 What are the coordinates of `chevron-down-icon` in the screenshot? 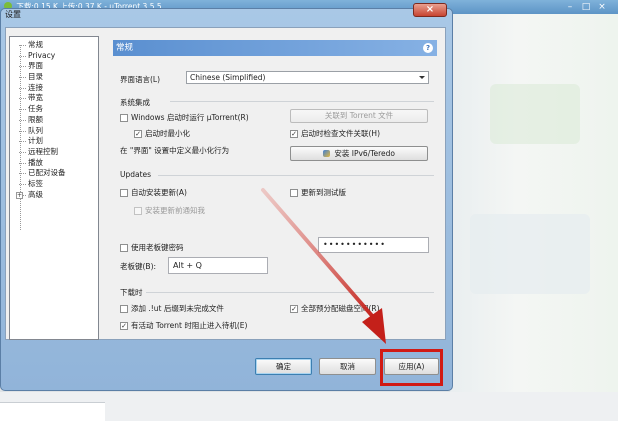 It's located at (422, 77).